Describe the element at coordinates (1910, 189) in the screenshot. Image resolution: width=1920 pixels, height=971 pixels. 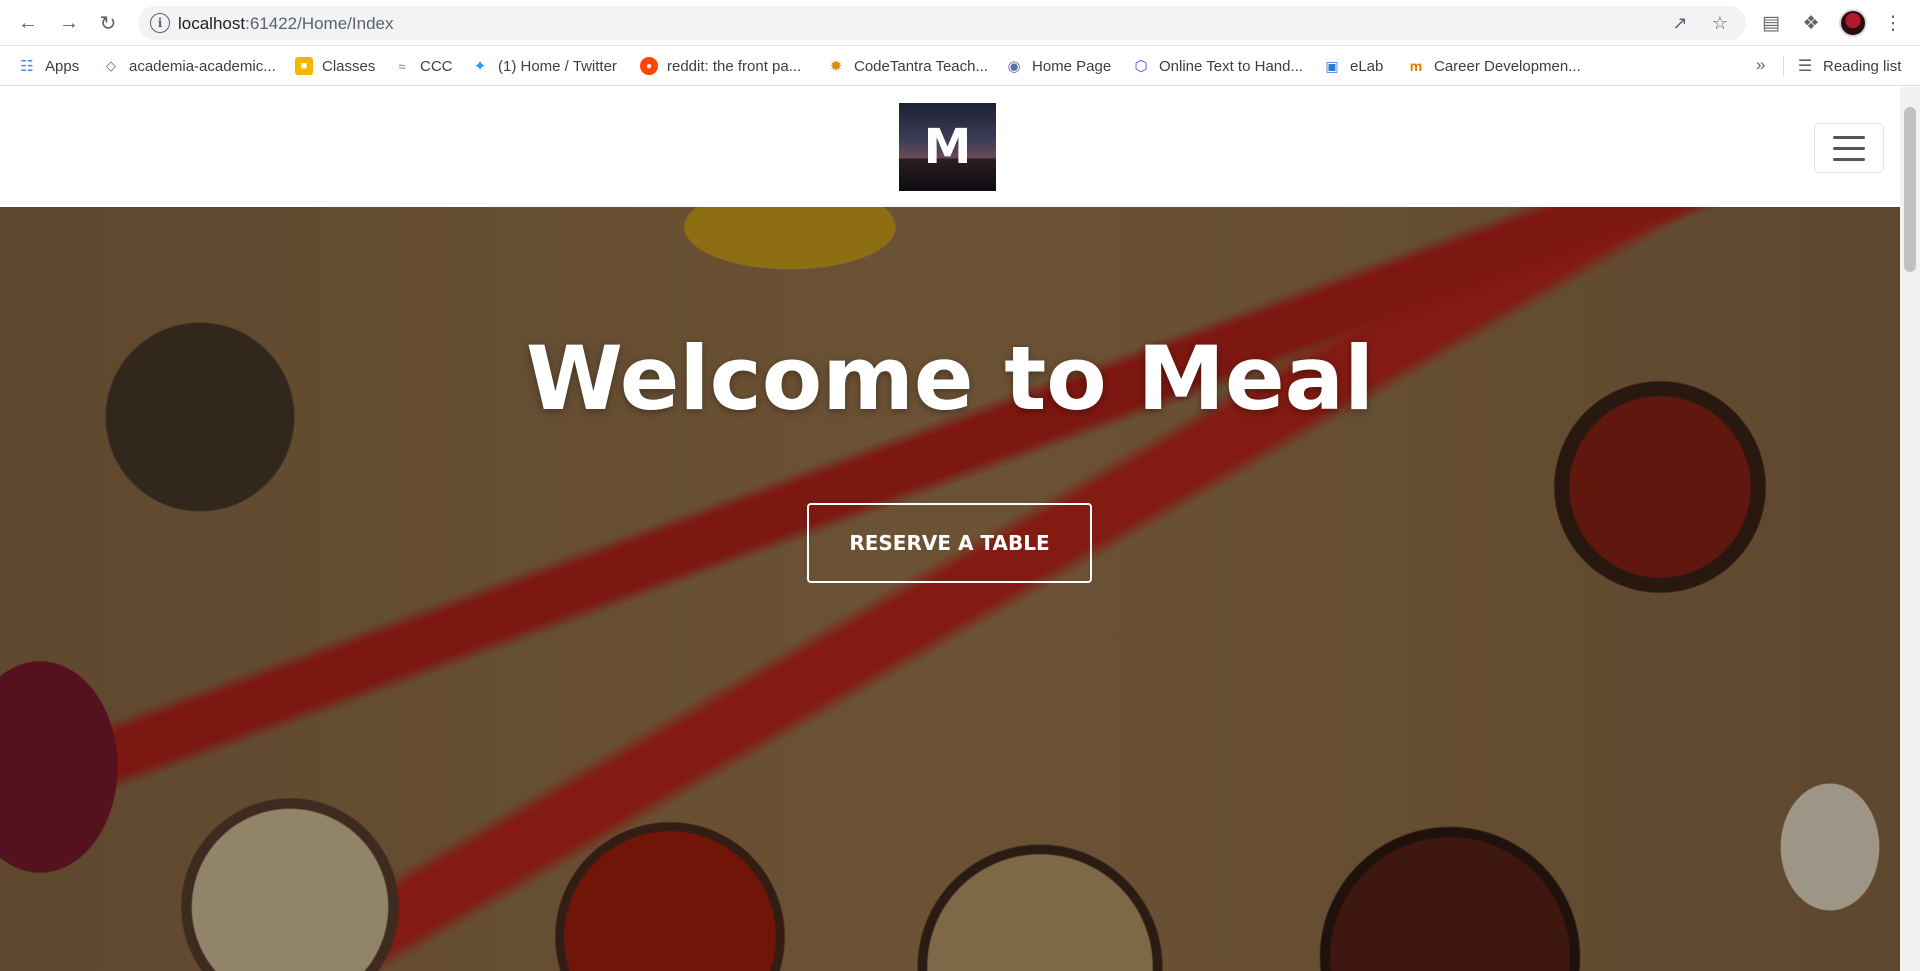
I see `scrollbar-thumb` at that location.